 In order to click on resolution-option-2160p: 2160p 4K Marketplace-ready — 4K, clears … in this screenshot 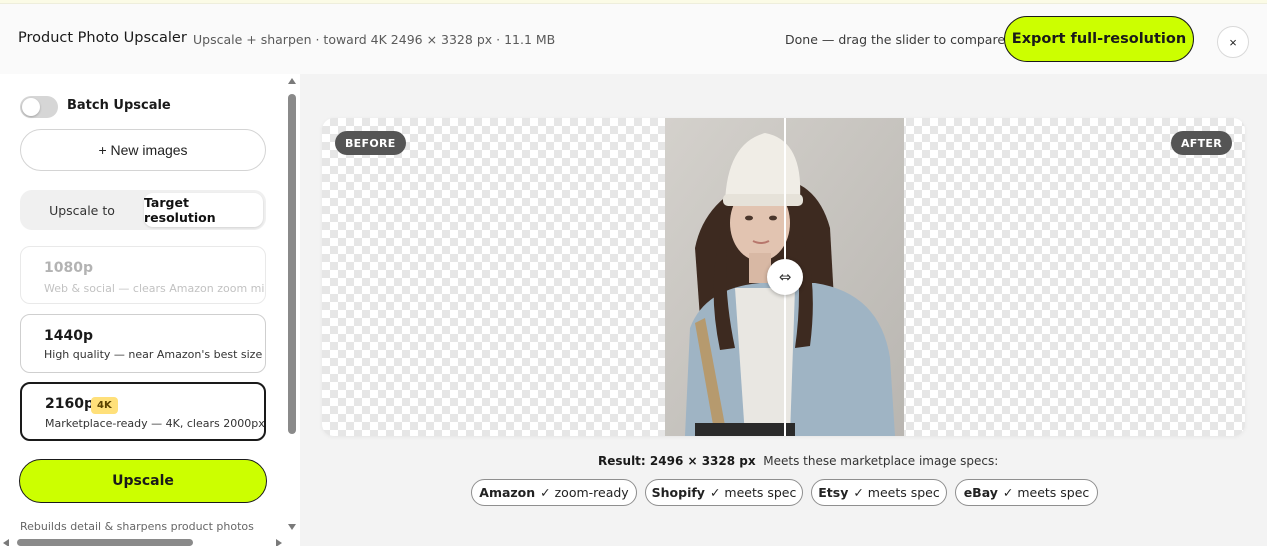, I will do `click(143, 411)`.